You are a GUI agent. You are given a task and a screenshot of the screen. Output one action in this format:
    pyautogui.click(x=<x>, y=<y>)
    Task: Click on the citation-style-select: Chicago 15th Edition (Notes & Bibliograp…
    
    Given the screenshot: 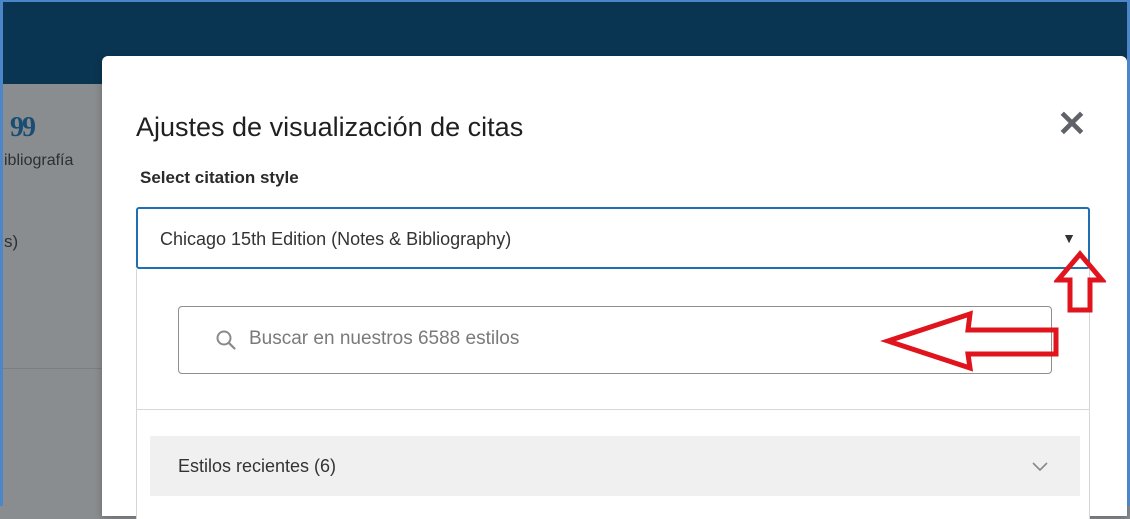 What is the action you would take?
    pyautogui.click(x=613, y=238)
    